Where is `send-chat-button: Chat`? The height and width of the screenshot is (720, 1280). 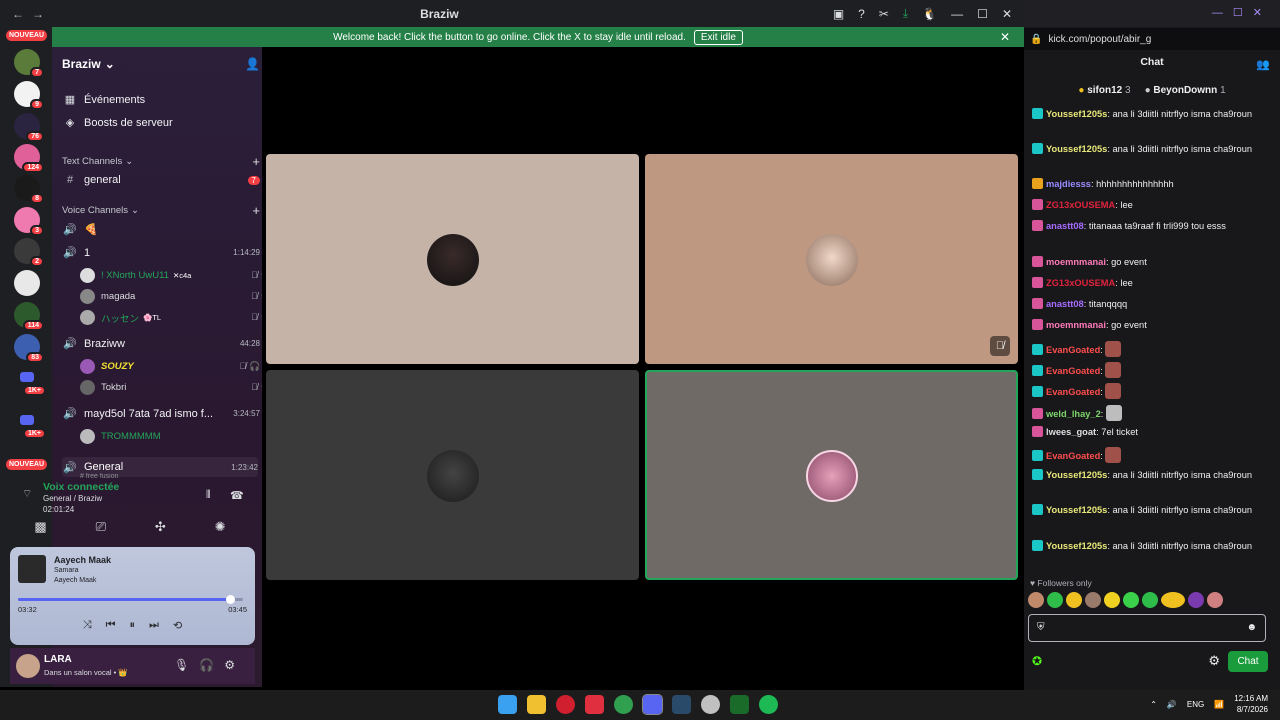 send-chat-button: Chat is located at coordinates (1248, 661).